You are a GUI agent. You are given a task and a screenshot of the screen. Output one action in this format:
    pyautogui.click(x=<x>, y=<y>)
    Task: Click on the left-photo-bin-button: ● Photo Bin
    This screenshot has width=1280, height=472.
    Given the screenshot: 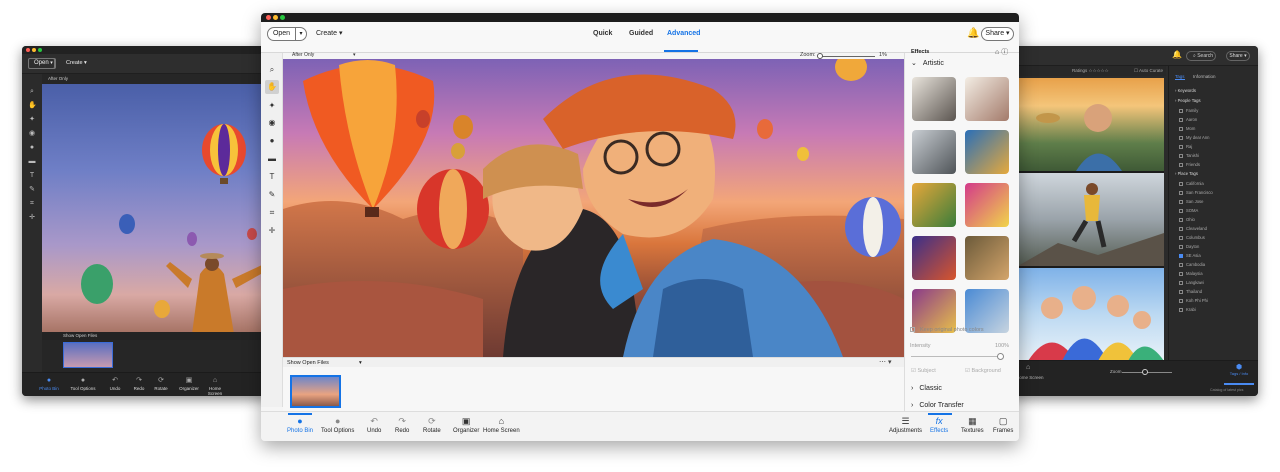 What is the action you would take?
    pyautogui.click(x=49, y=383)
    